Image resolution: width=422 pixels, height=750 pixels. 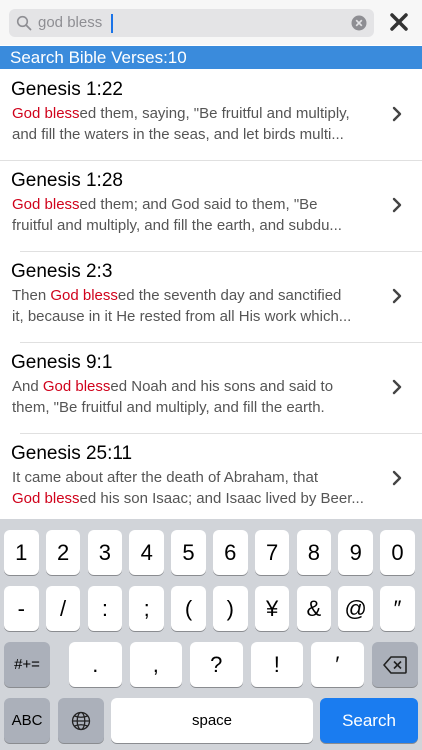 I want to click on key-punctuation: ,, so click(x=155, y=664).